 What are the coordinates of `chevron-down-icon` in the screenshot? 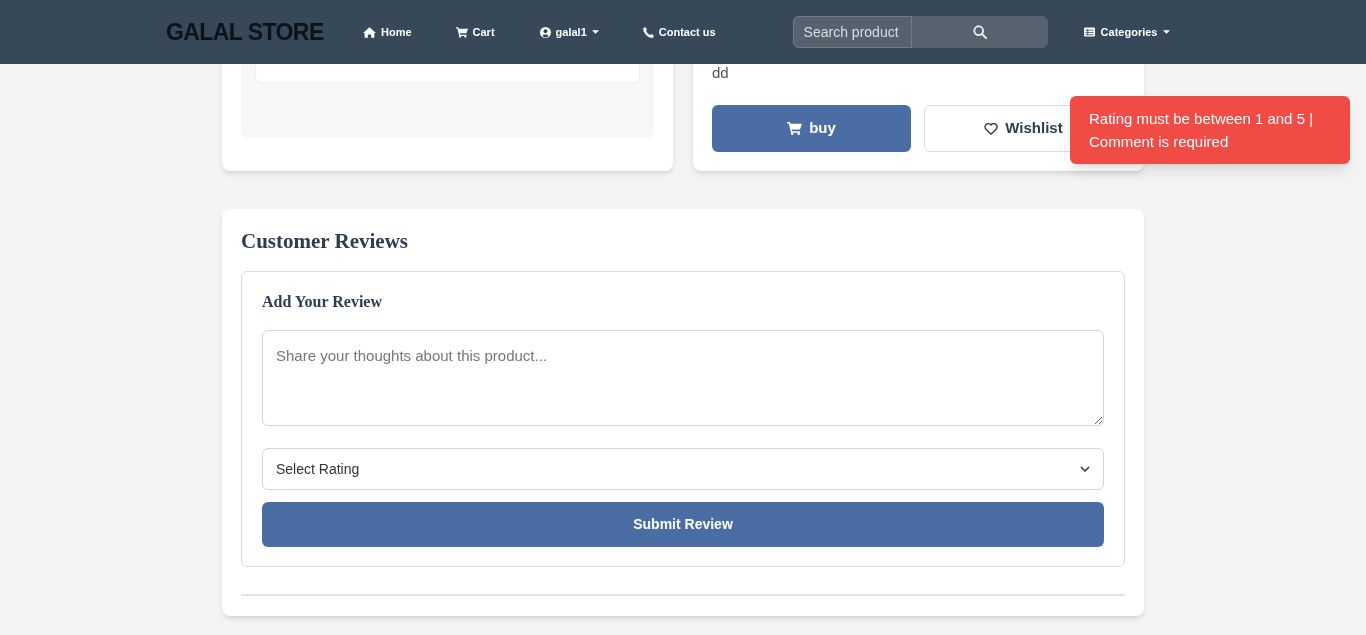 It's located at (1085, 469).